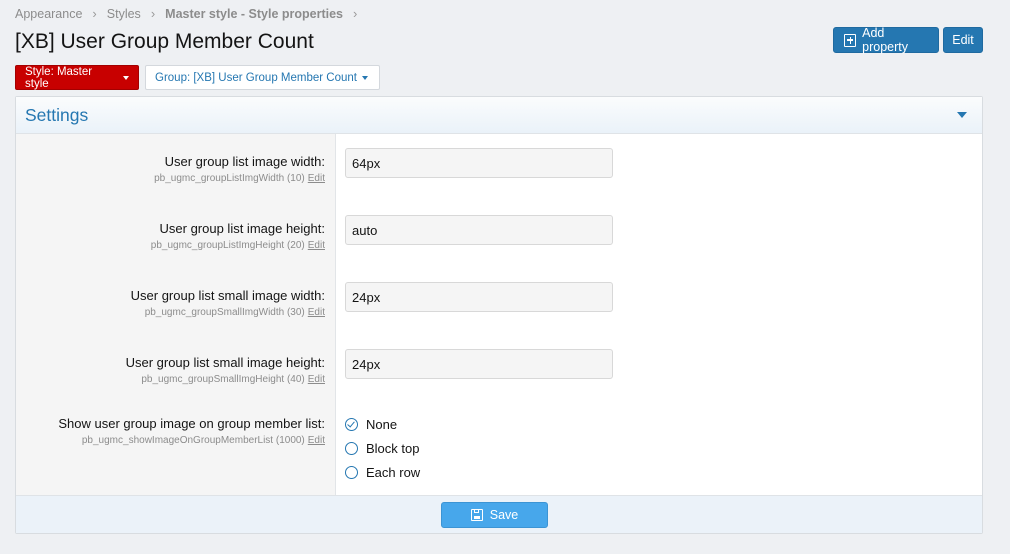 The height and width of the screenshot is (554, 1010). I want to click on page-title: [XB] User Group Member Count, so click(164, 41).